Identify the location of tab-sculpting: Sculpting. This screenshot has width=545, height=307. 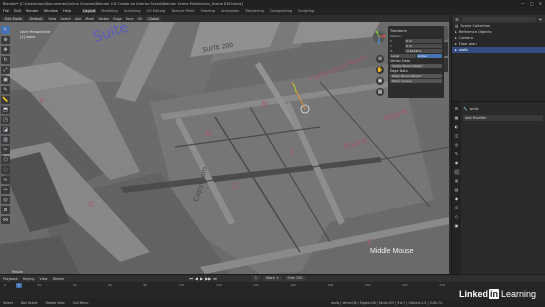
(132, 11).